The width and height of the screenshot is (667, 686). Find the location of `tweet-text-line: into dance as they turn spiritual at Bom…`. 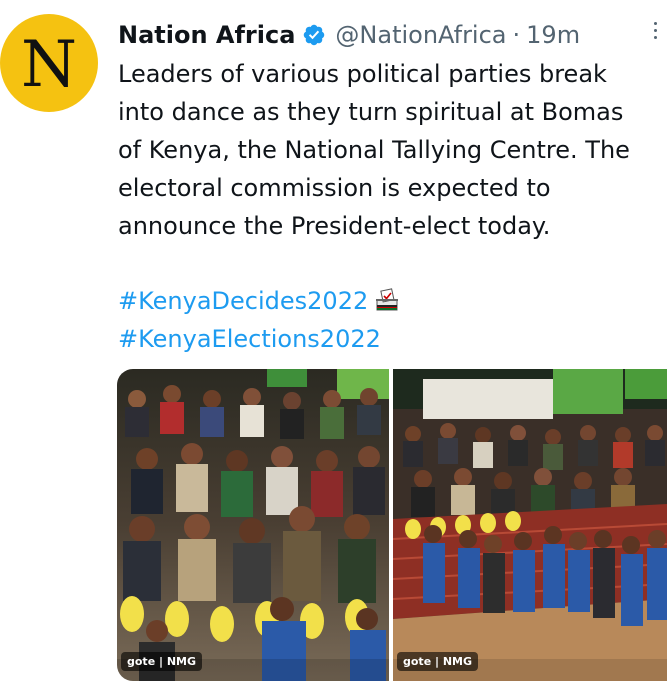

tweet-text-line: into dance as they turn spiritual at Bom… is located at coordinates (371, 112).